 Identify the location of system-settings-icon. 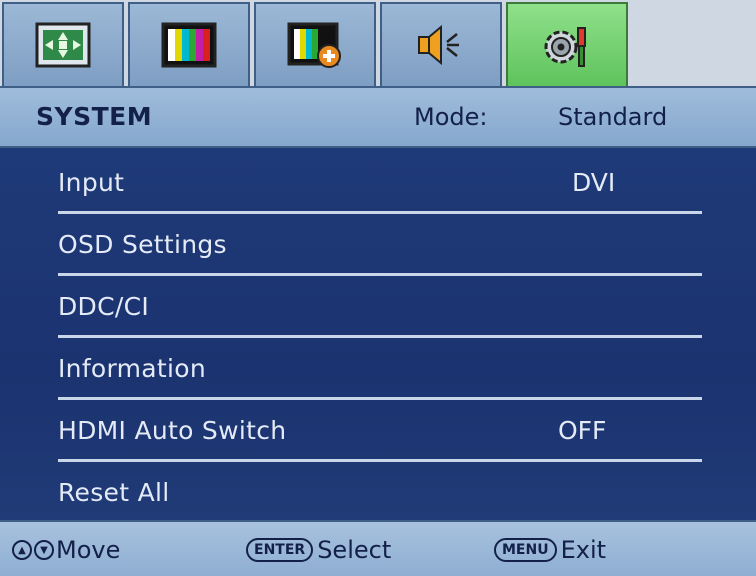
(565, 47).